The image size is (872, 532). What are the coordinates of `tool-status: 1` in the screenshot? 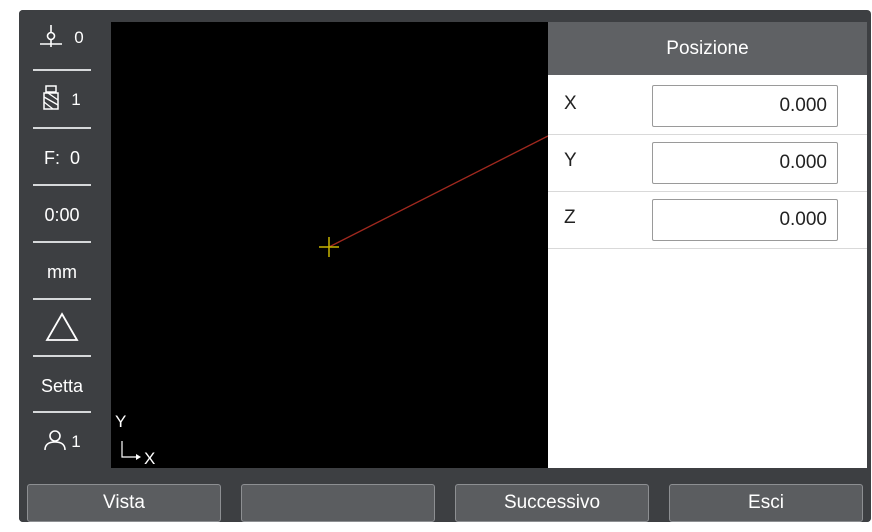 It's located at (62, 100).